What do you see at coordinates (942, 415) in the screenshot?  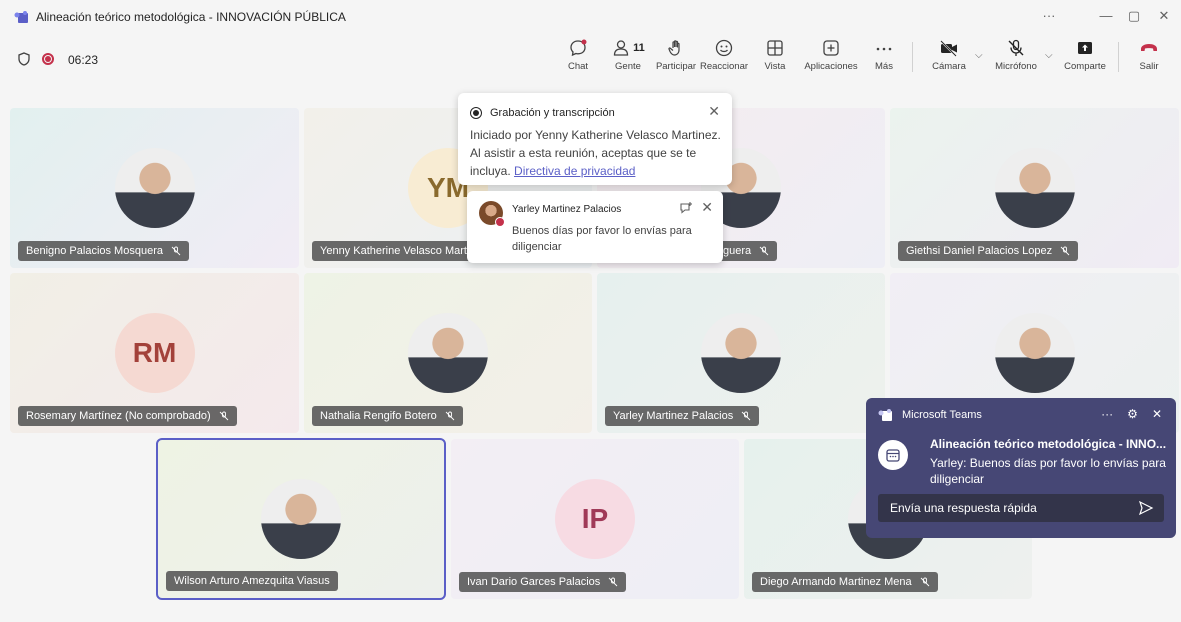 I see `toast-app-name: Microsoft Teams` at bounding box center [942, 415].